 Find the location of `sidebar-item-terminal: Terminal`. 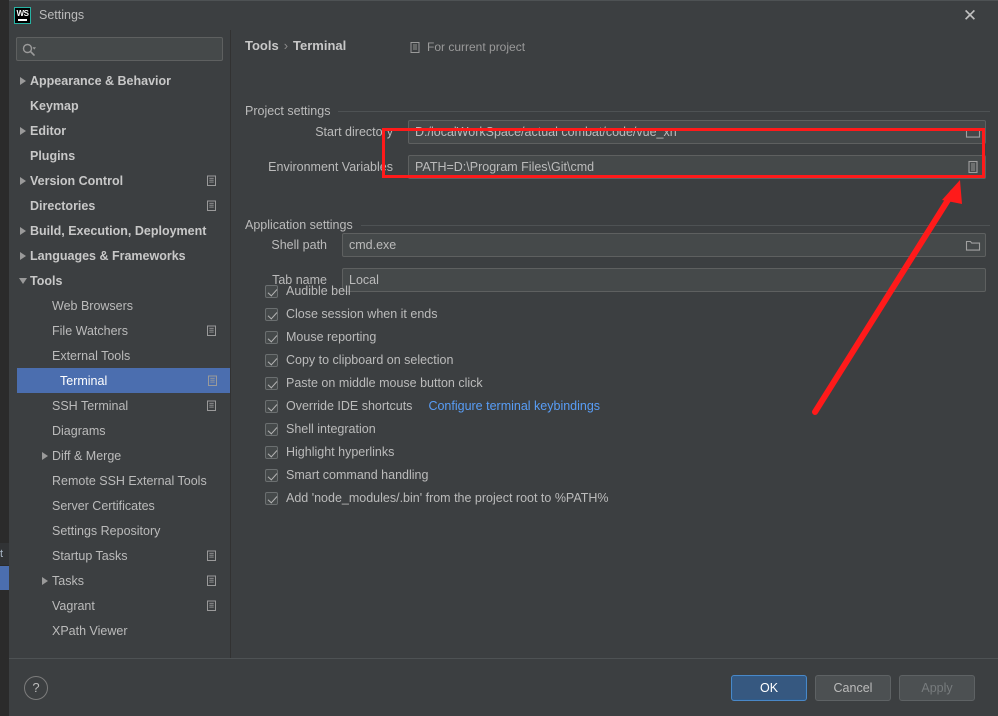

sidebar-item-terminal: Terminal is located at coordinates (123, 380).